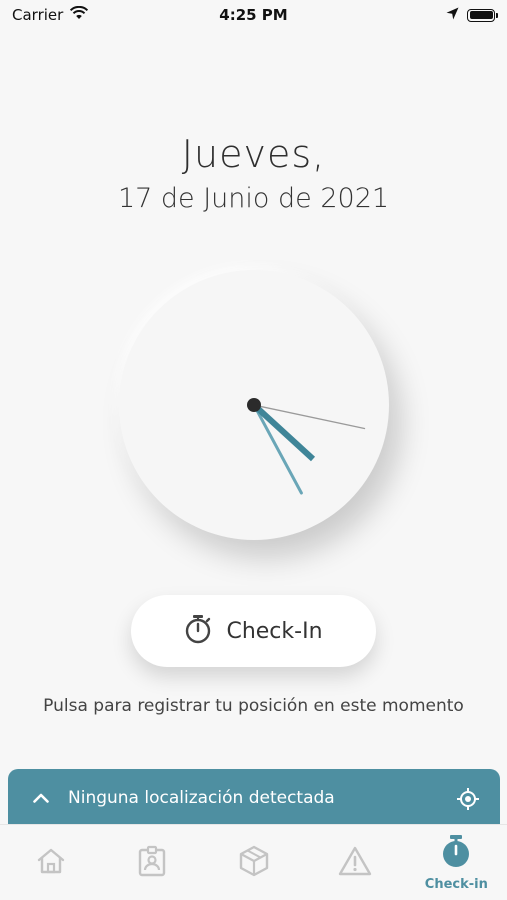 This screenshot has width=507, height=900. I want to click on clock-face, so click(306, 446).